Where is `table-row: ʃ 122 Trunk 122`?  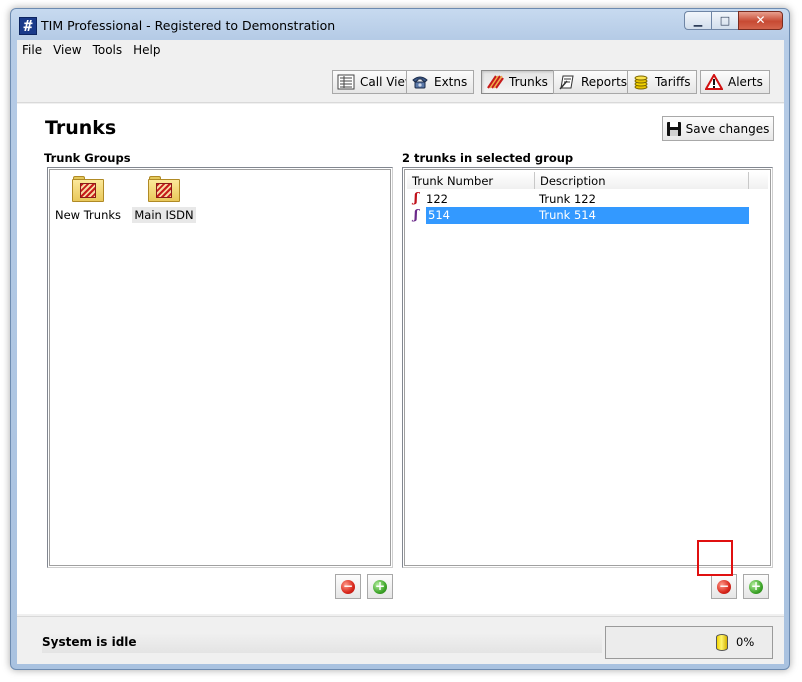 table-row: ʃ 122 Trunk 122 is located at coordinates (578, 198).